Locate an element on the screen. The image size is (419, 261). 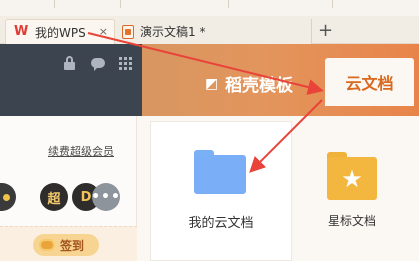
signin-button: 签到 is located at coordinates (66, 245).